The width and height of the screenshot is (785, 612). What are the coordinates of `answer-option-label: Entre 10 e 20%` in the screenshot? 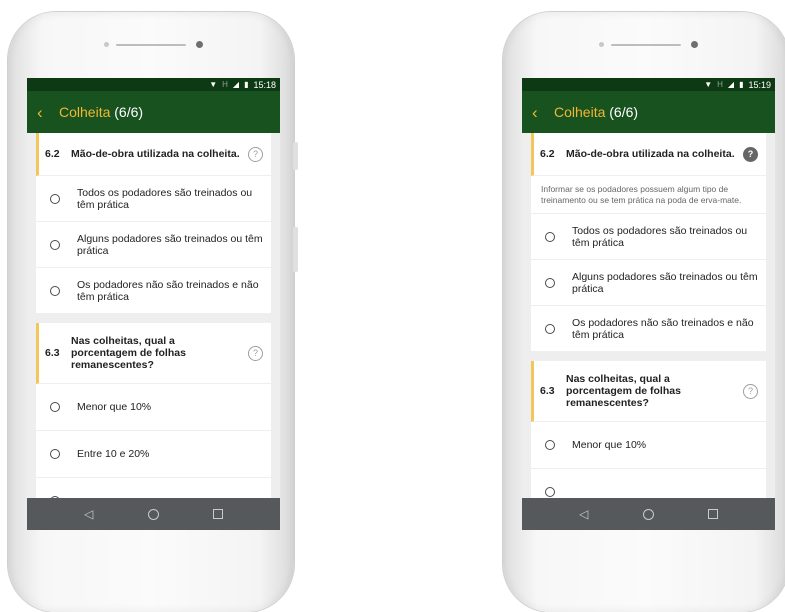 It's located at (113, 454).